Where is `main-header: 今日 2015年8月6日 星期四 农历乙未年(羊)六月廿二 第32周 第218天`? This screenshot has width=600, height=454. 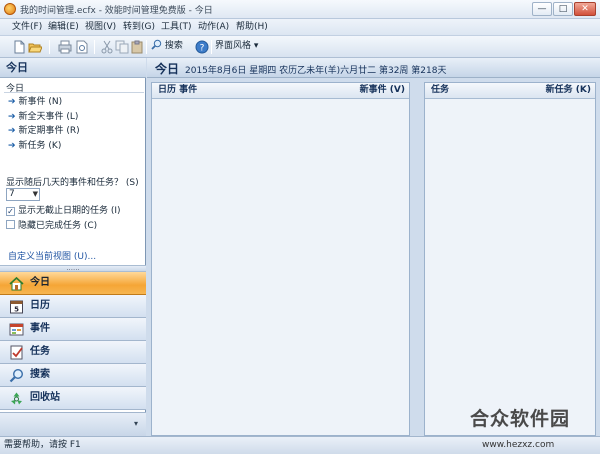 main-header: 今日 2015年8月6日 星期四 农历乙未年(羊)六月廿二 第32周 第218天 is located at coordinates (373, 68).